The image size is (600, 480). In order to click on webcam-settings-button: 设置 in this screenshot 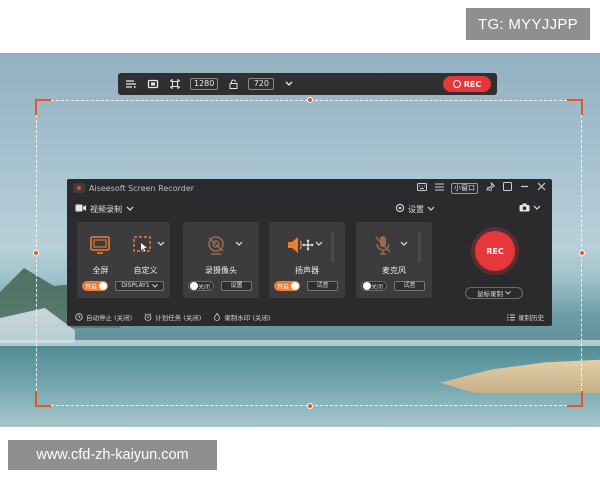, I will do `click(236, 286)`.